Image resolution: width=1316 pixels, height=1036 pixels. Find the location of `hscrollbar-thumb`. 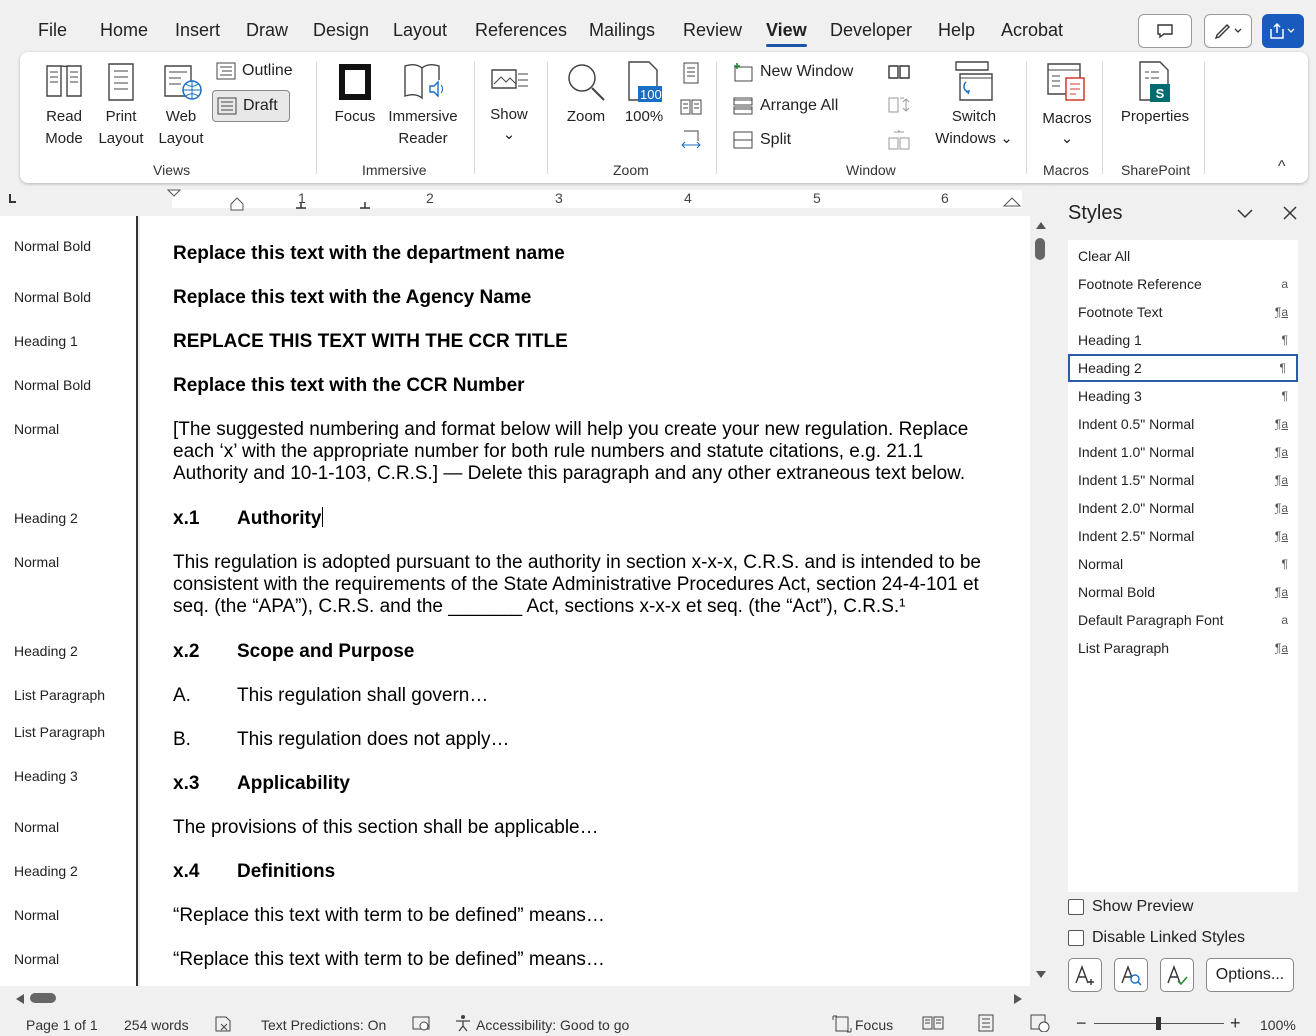

hscrollbar-thumb is located at coordinates (43, 998).